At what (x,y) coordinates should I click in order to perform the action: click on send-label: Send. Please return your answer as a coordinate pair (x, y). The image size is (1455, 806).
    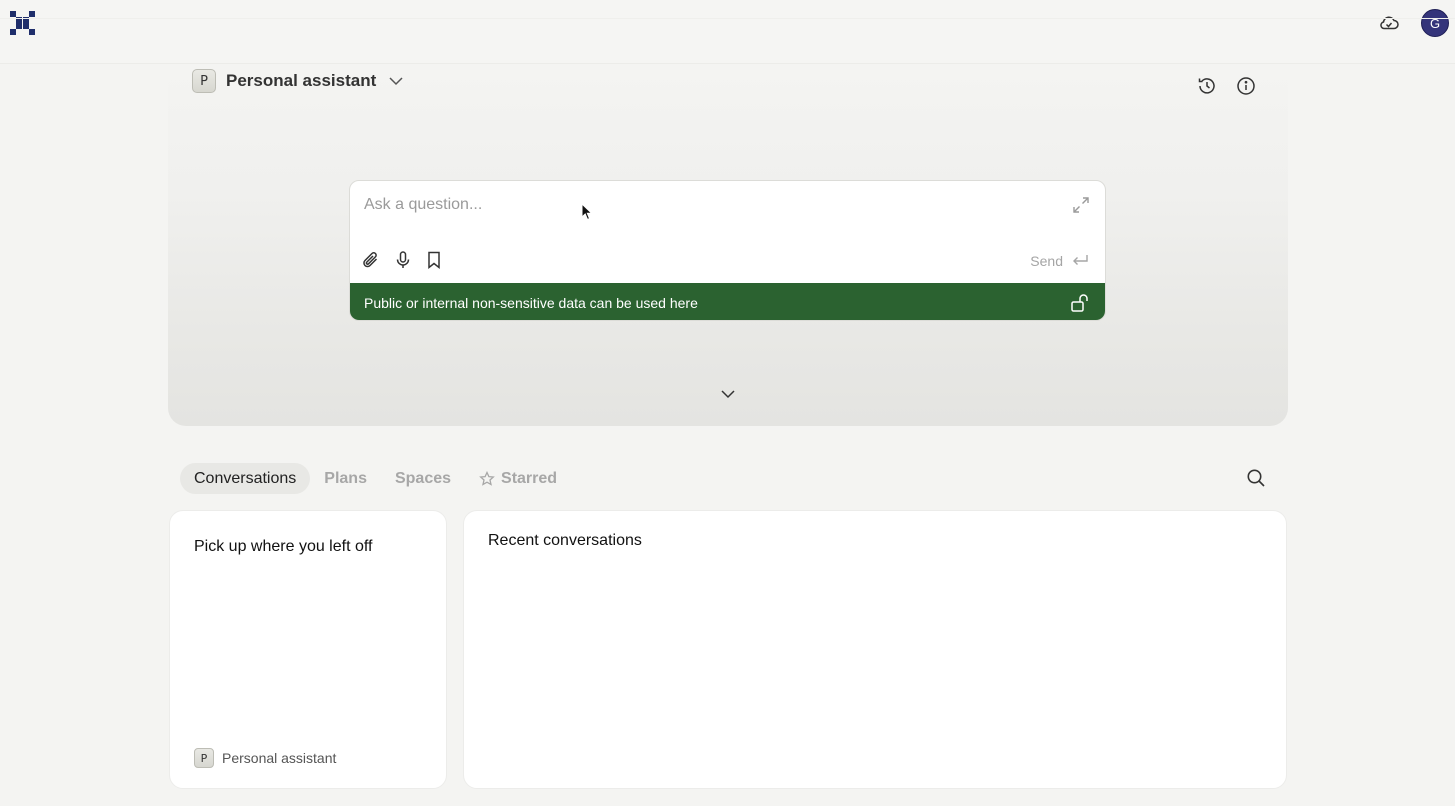
    Looking at the image, I should click on (1046, 261).